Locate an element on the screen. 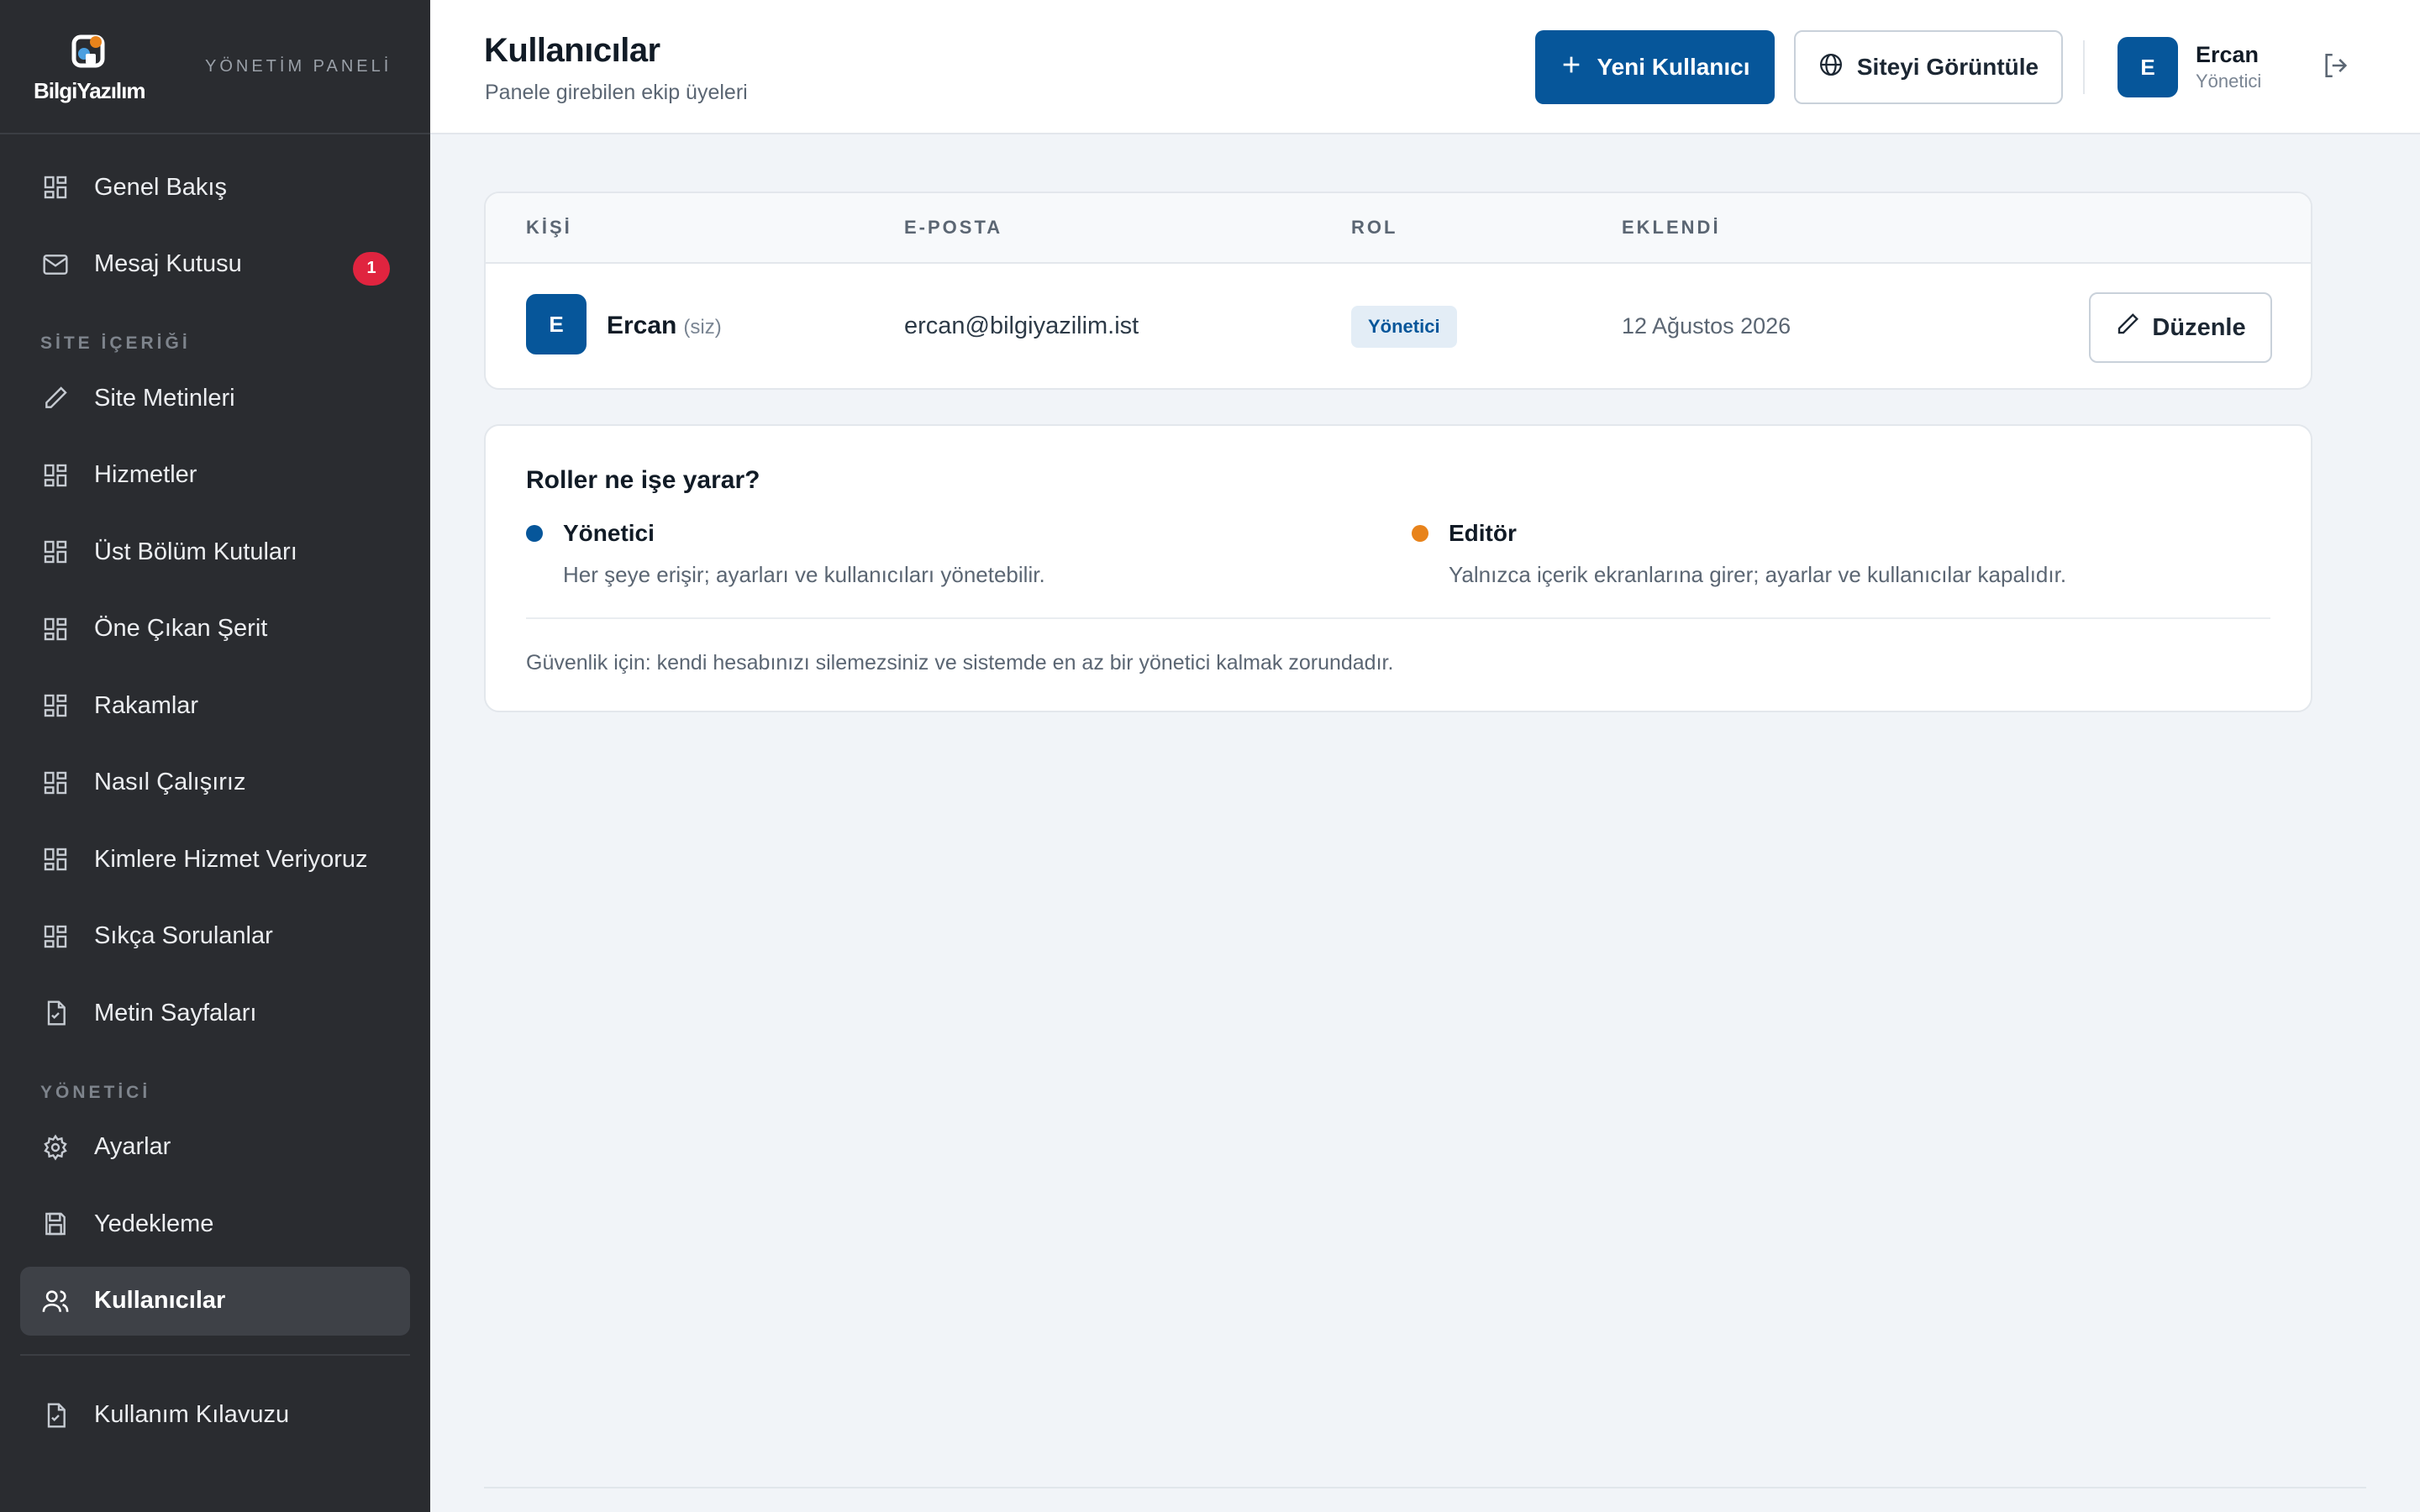  sidebar-item-sikca-sorulanlar: Sıkça Sorulanlar is located at coordinates (215, 936).